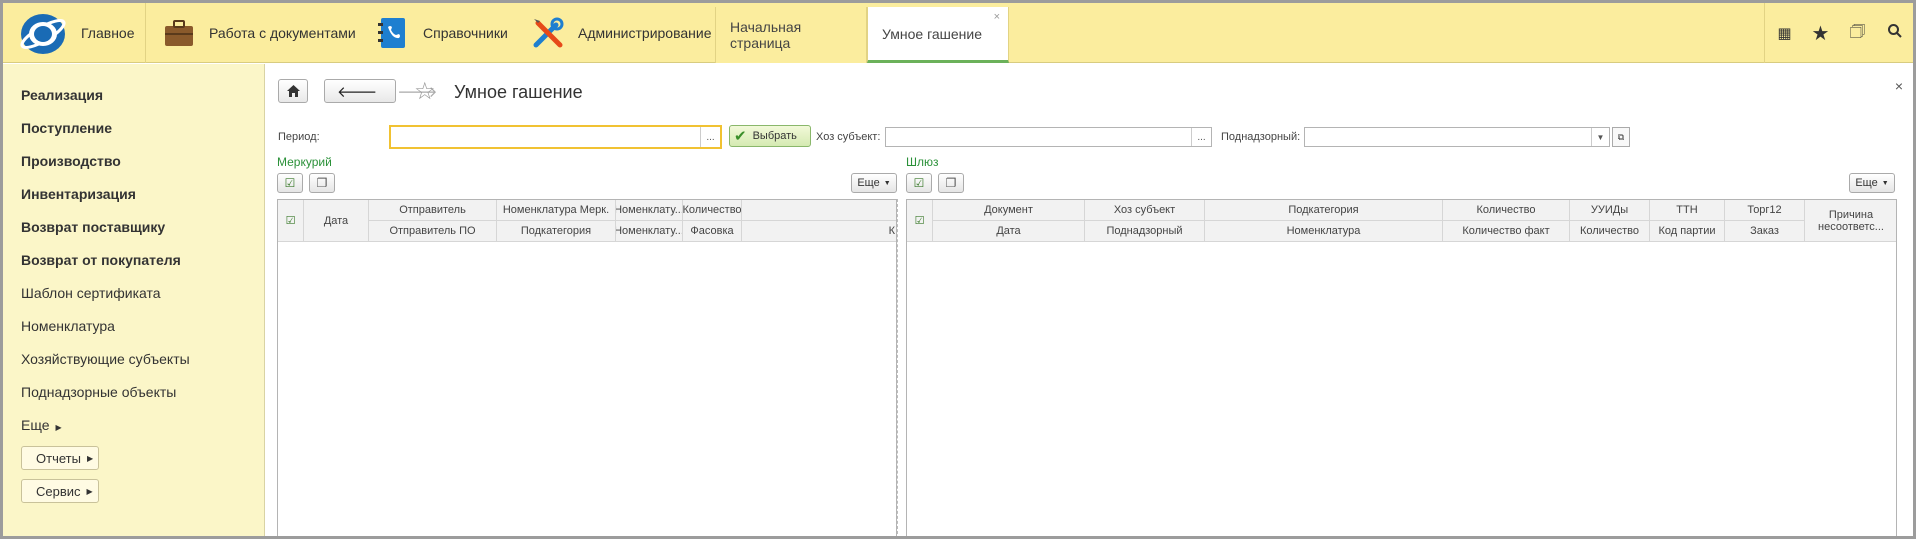 This screenshot has width=1916, height=539. I want to click on section-documents: Работа с документами, so click(258, 33).